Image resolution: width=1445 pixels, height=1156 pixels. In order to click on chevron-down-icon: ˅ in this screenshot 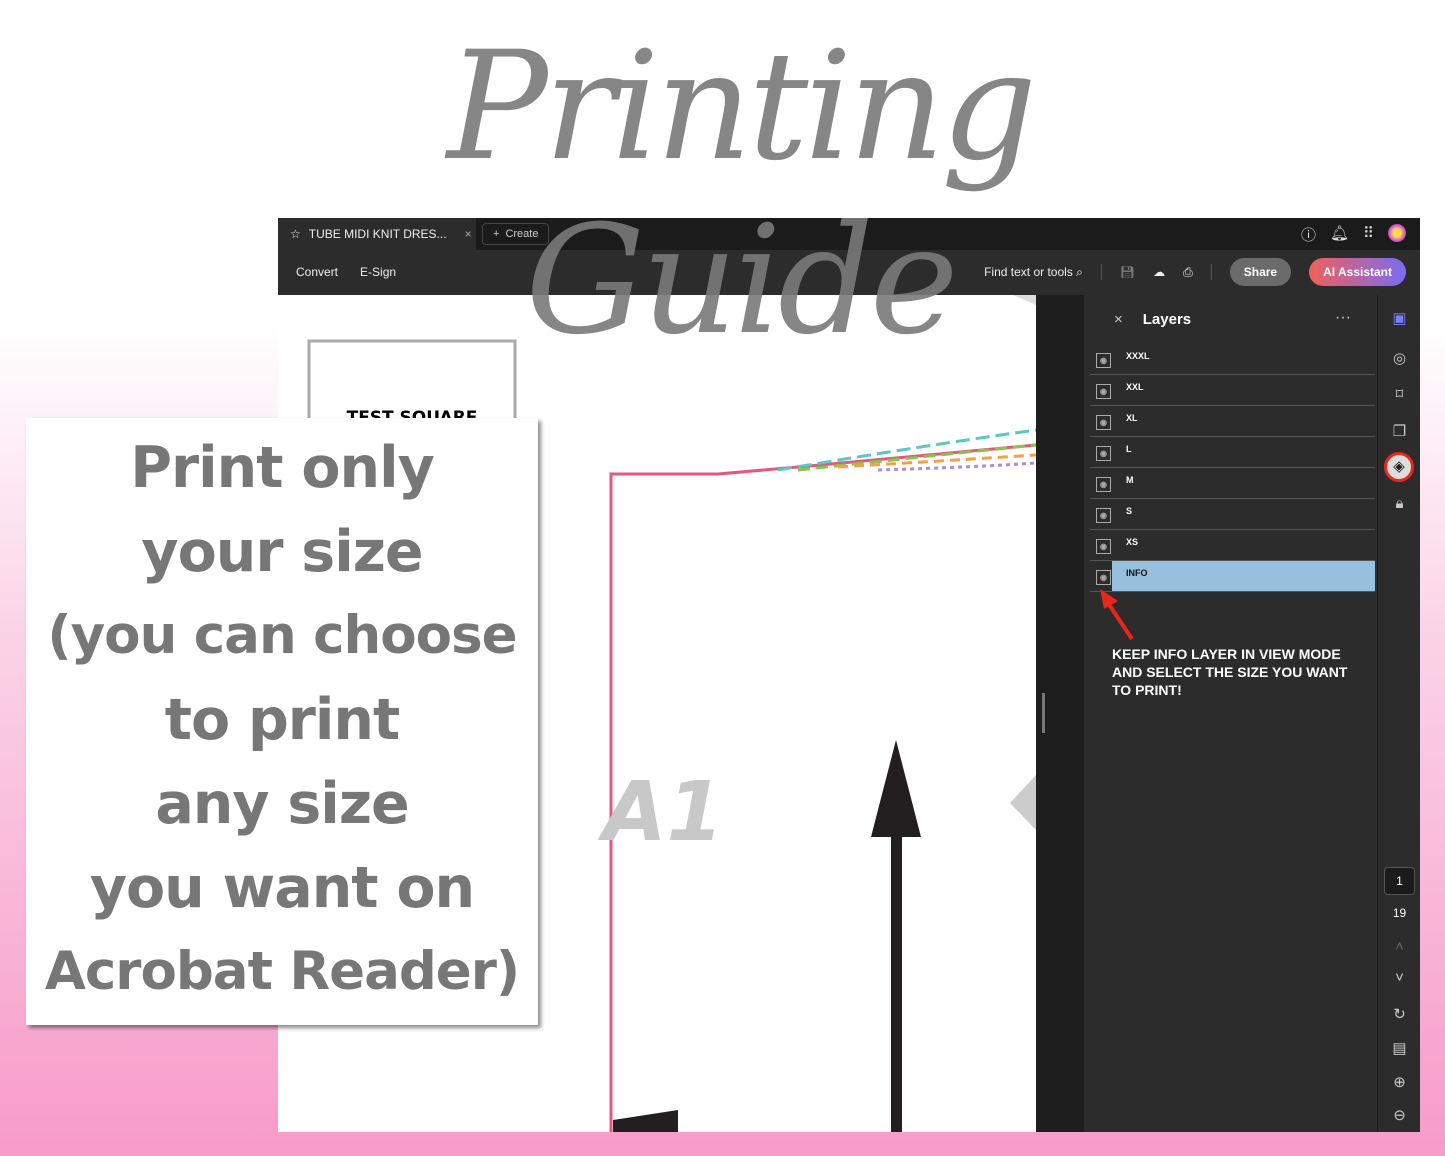, I will do `click(1399, 977)`.